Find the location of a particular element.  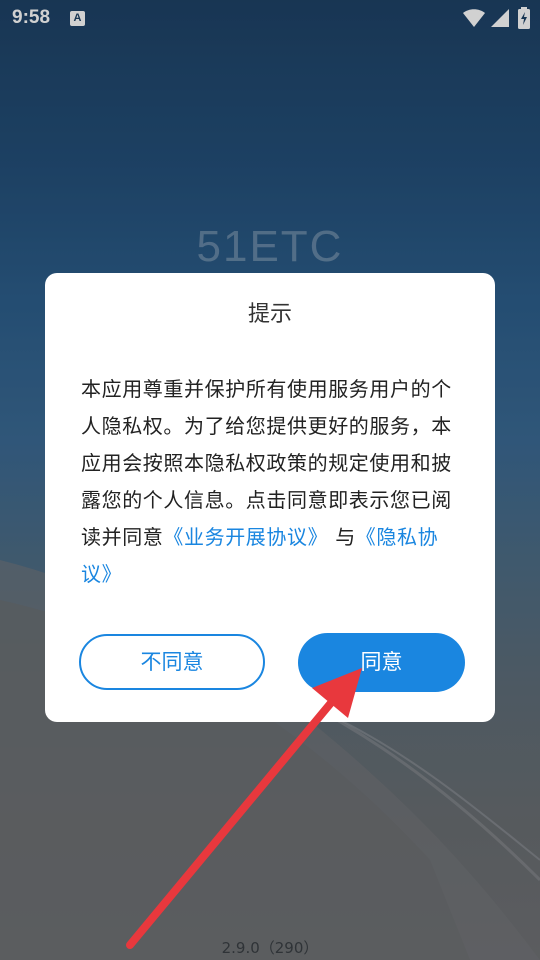

connector-text: 与 is located at coordinates (345, 537).